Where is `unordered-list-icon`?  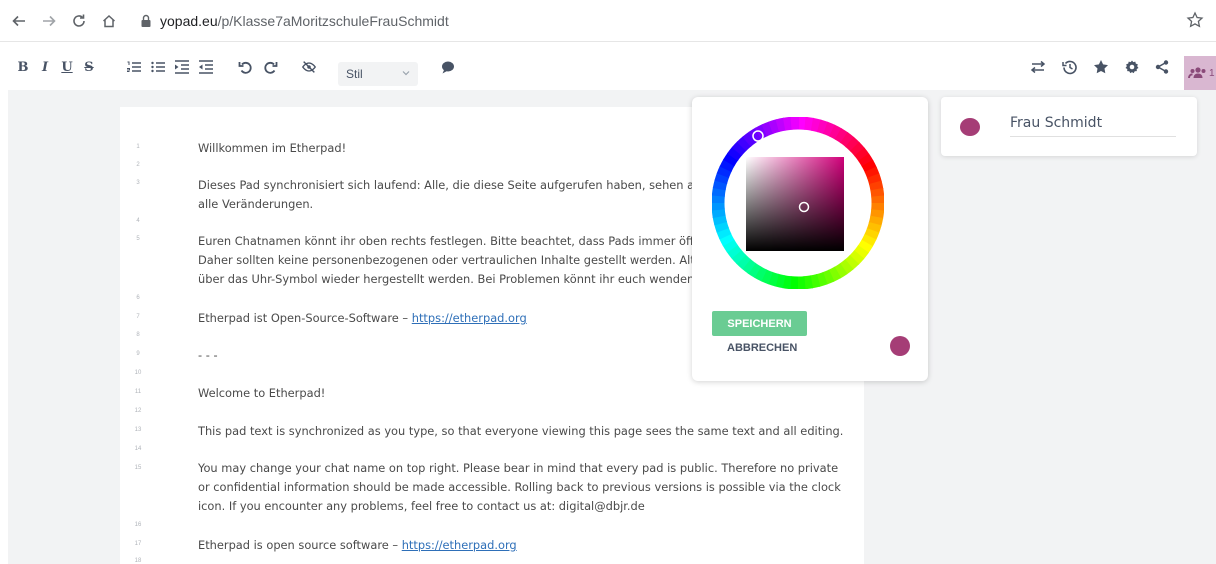
unordered-list-icon is located at coordinates (158, 67).